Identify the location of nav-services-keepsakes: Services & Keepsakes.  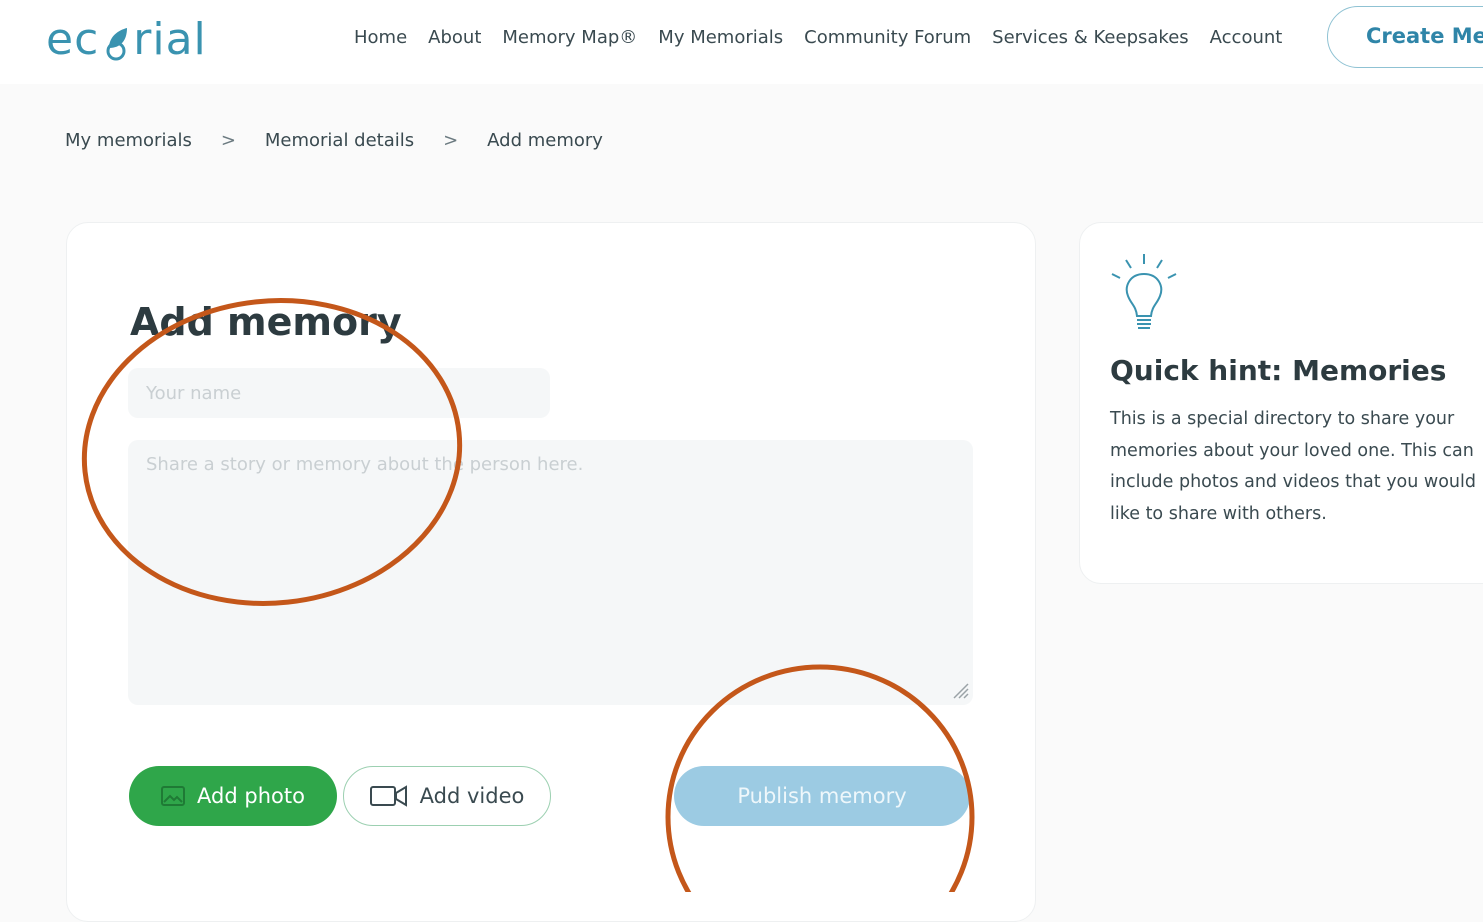
(1090, 37).